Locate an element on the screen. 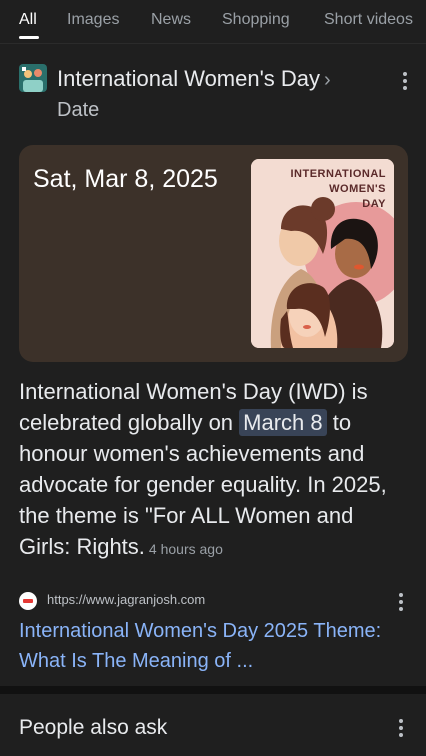  snippet-timestamp: 4 hours ago is located at coordinates (185, 549).